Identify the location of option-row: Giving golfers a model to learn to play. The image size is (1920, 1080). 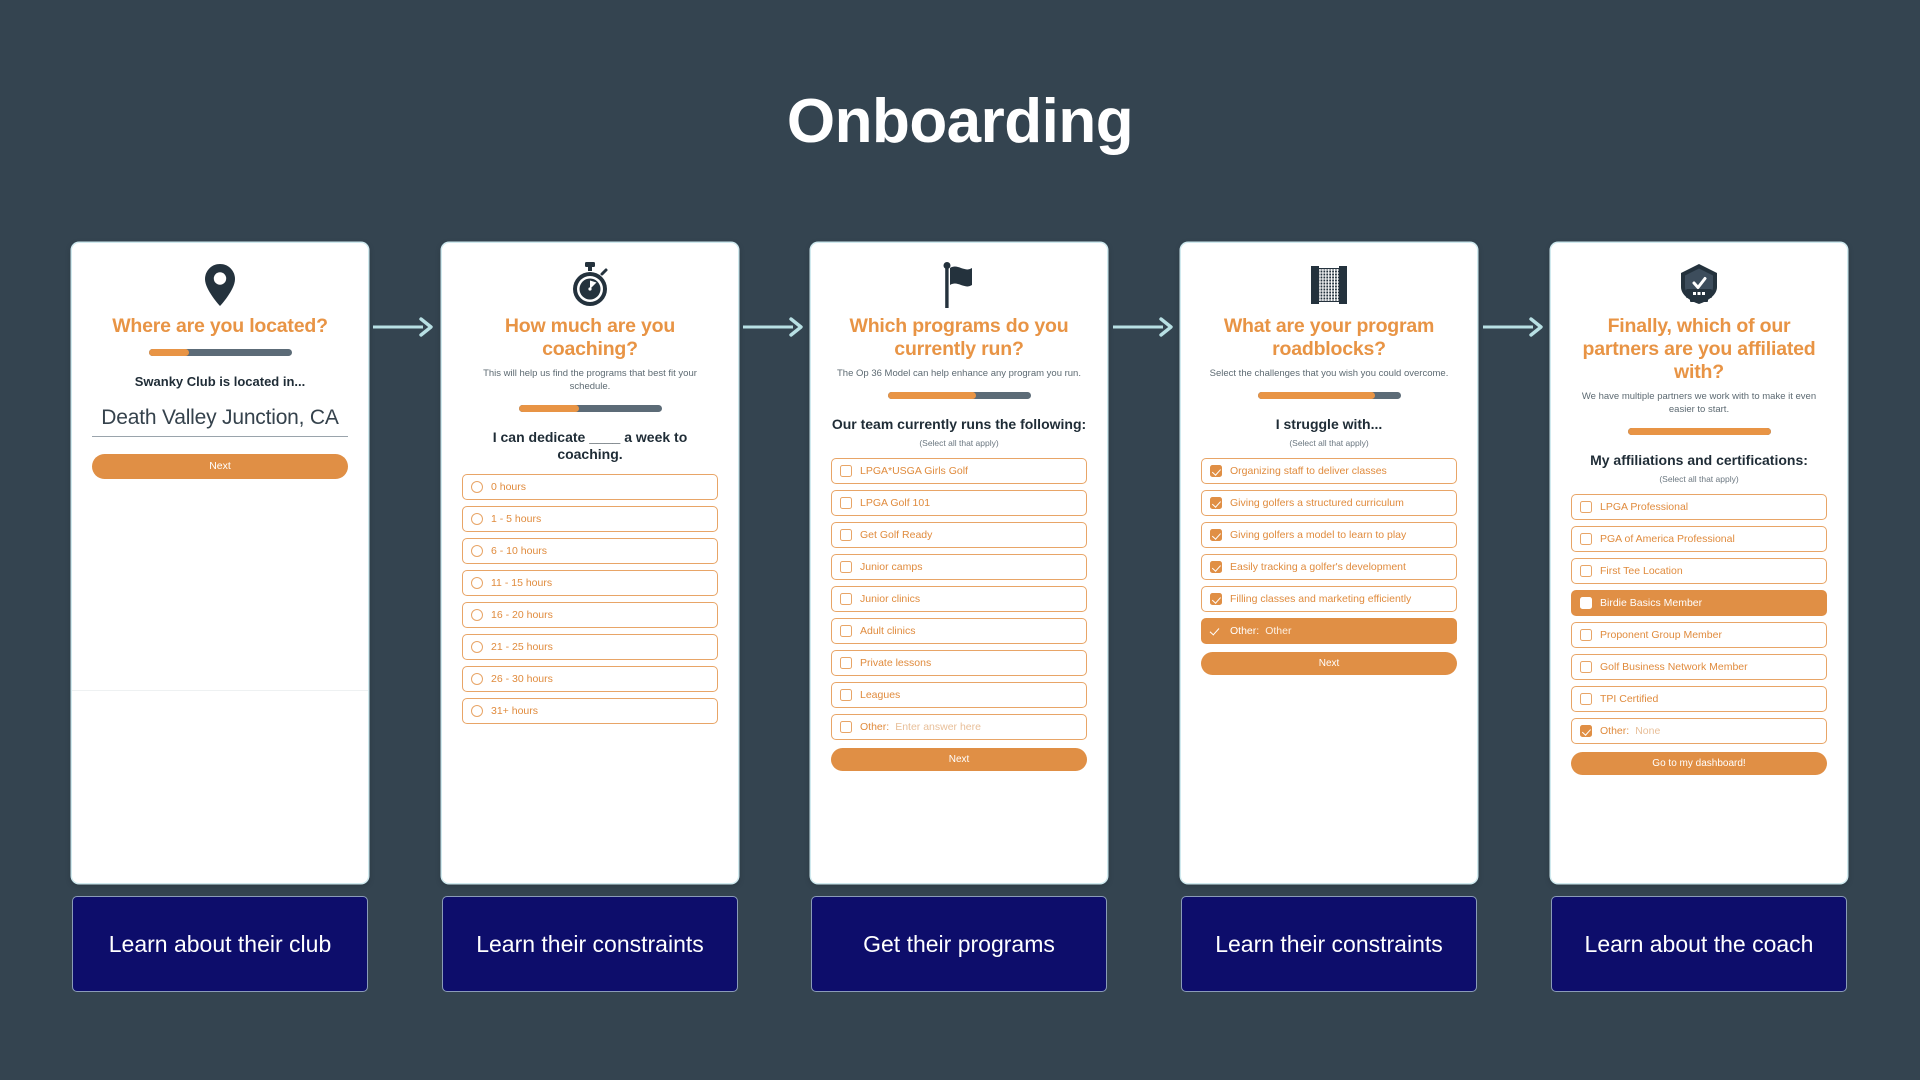
(1329, 535).